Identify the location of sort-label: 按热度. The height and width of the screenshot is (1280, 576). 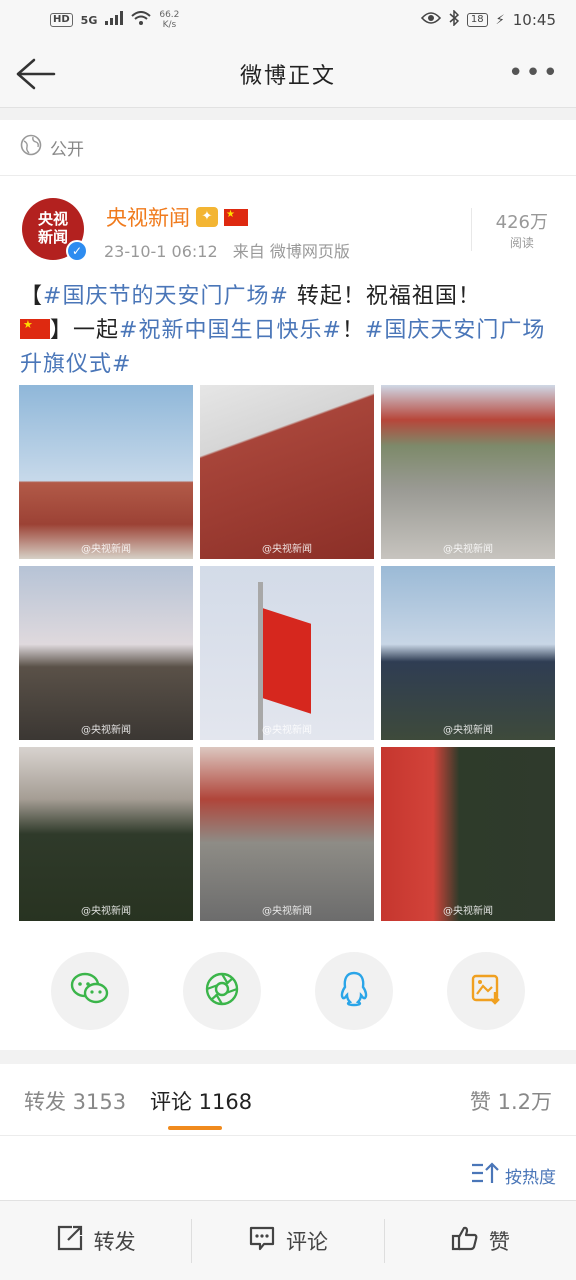
(530, 1178).